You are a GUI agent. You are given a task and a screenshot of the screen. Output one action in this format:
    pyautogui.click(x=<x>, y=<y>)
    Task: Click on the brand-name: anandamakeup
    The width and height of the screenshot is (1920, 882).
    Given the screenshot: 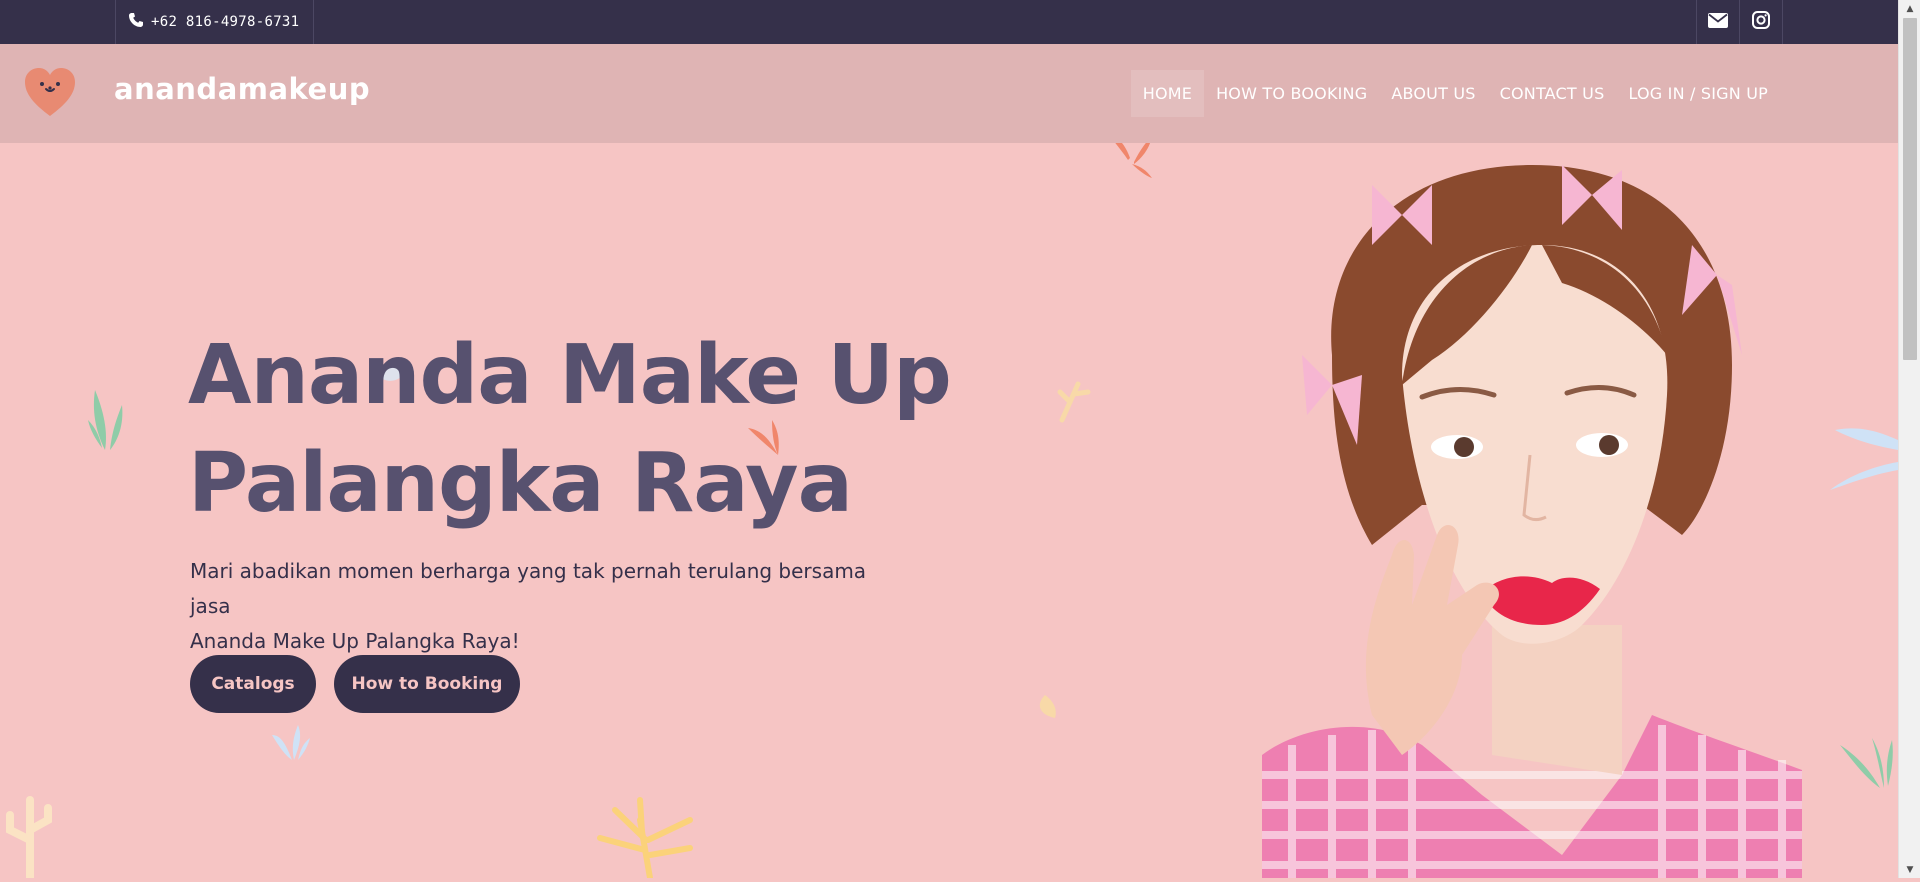 What is the action you would take?
    pyautogui.click(x=242, y=89)
    